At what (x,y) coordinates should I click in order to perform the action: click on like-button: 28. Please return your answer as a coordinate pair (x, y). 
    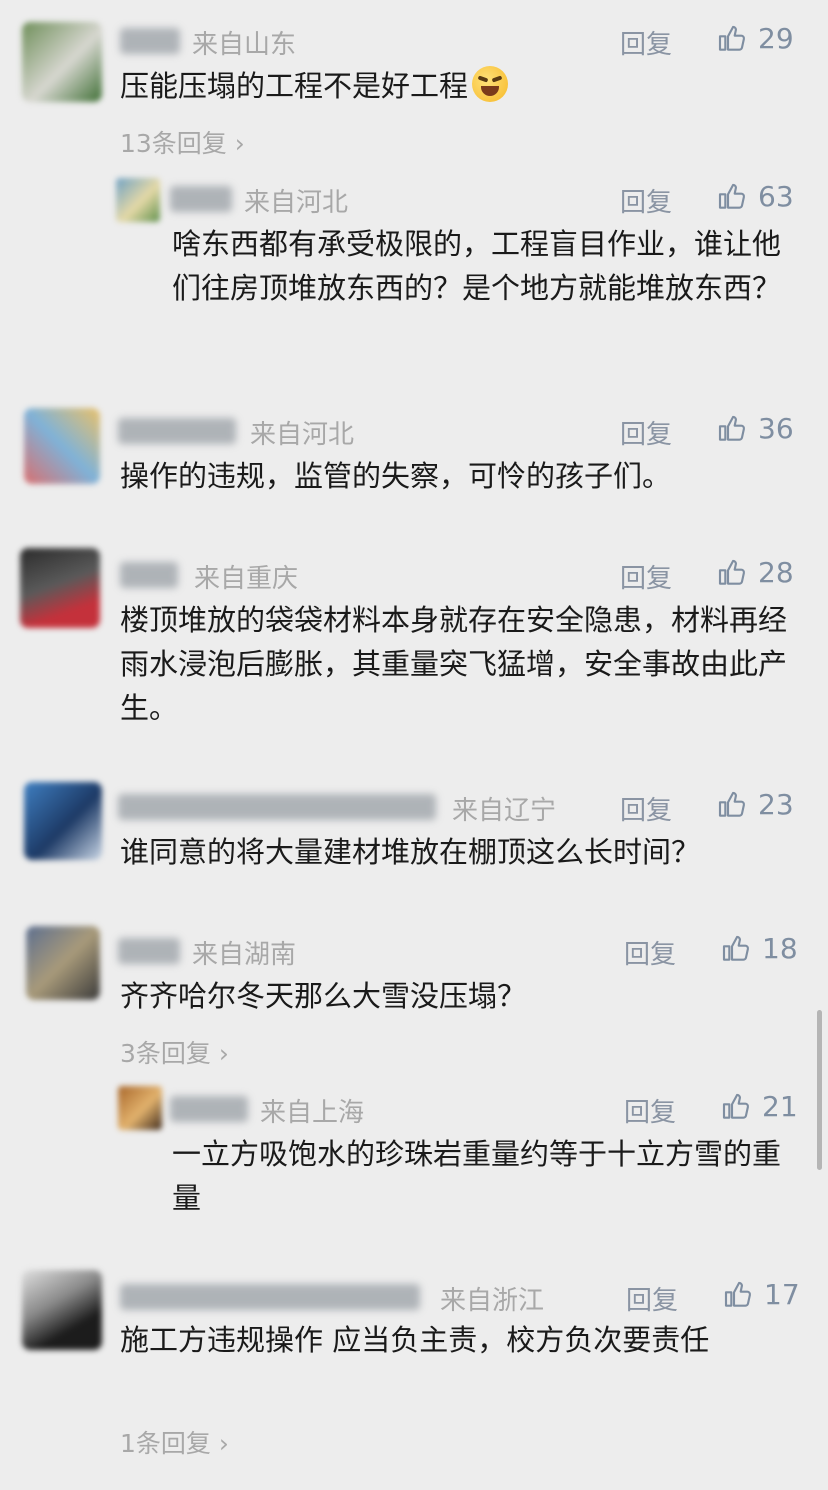
    Looking at the image, I should click on (755, 572).